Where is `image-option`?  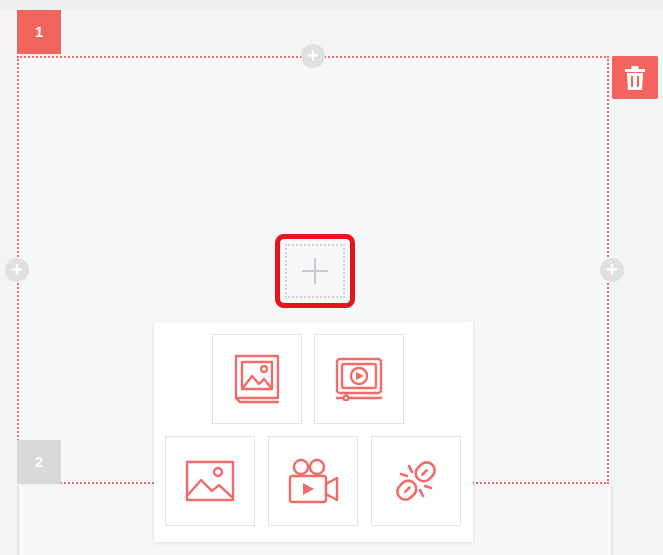 image-option is located at coordinates (210, 481).